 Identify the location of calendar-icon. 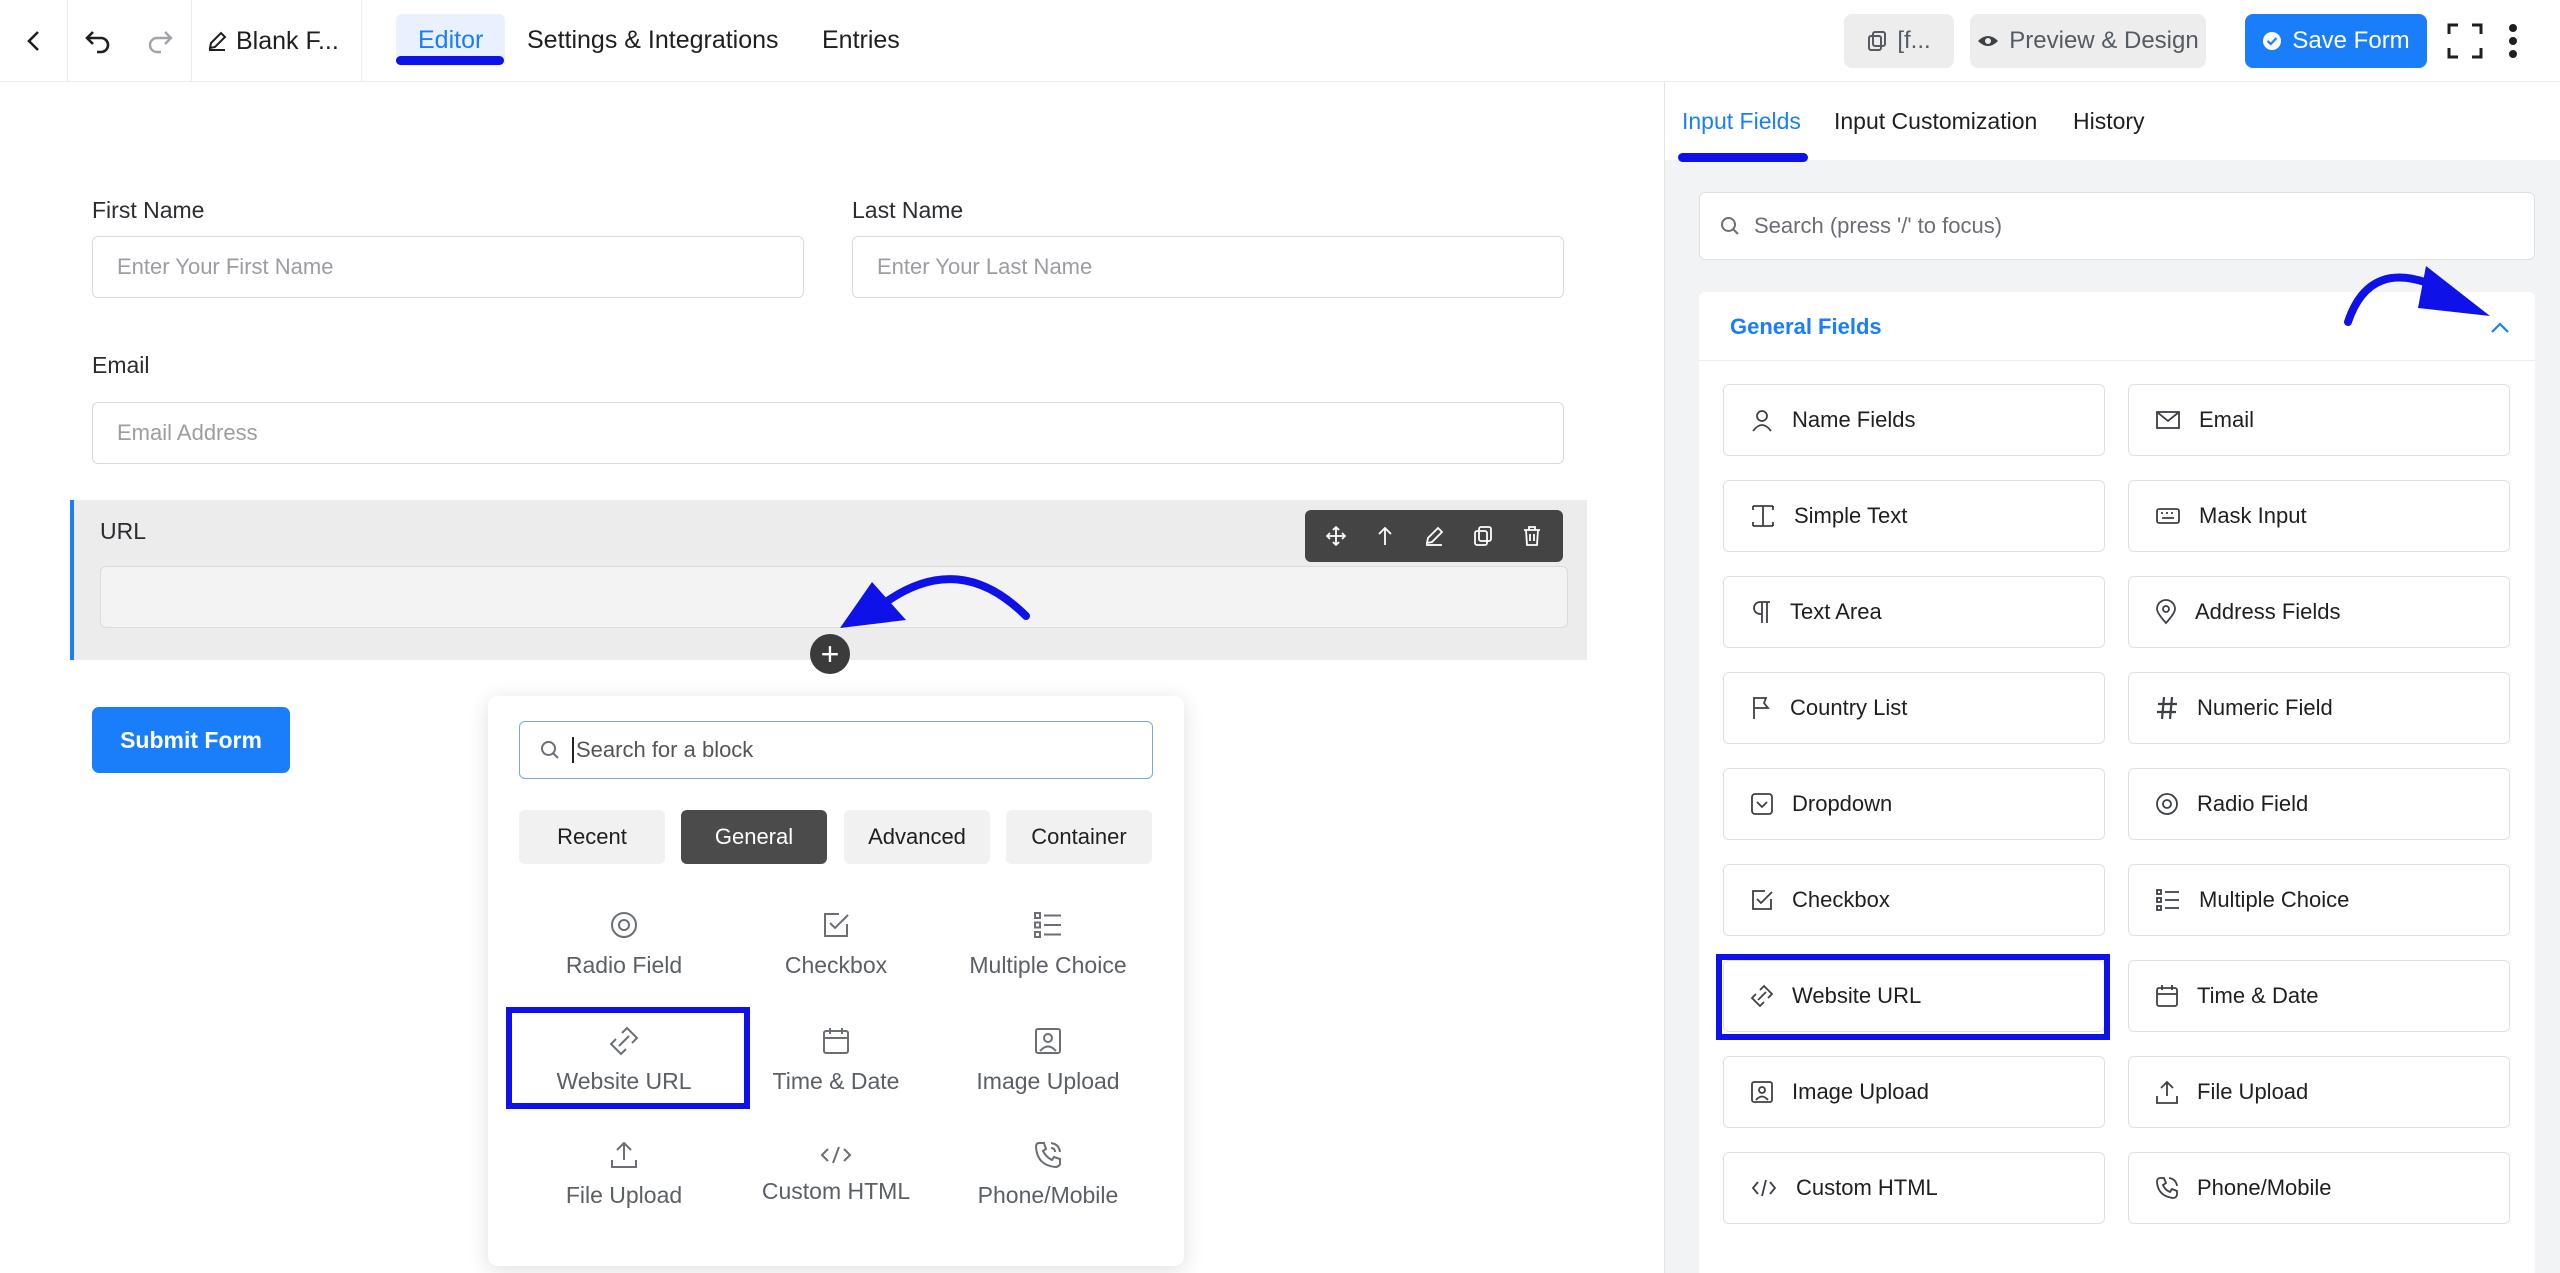
(2167, 996).